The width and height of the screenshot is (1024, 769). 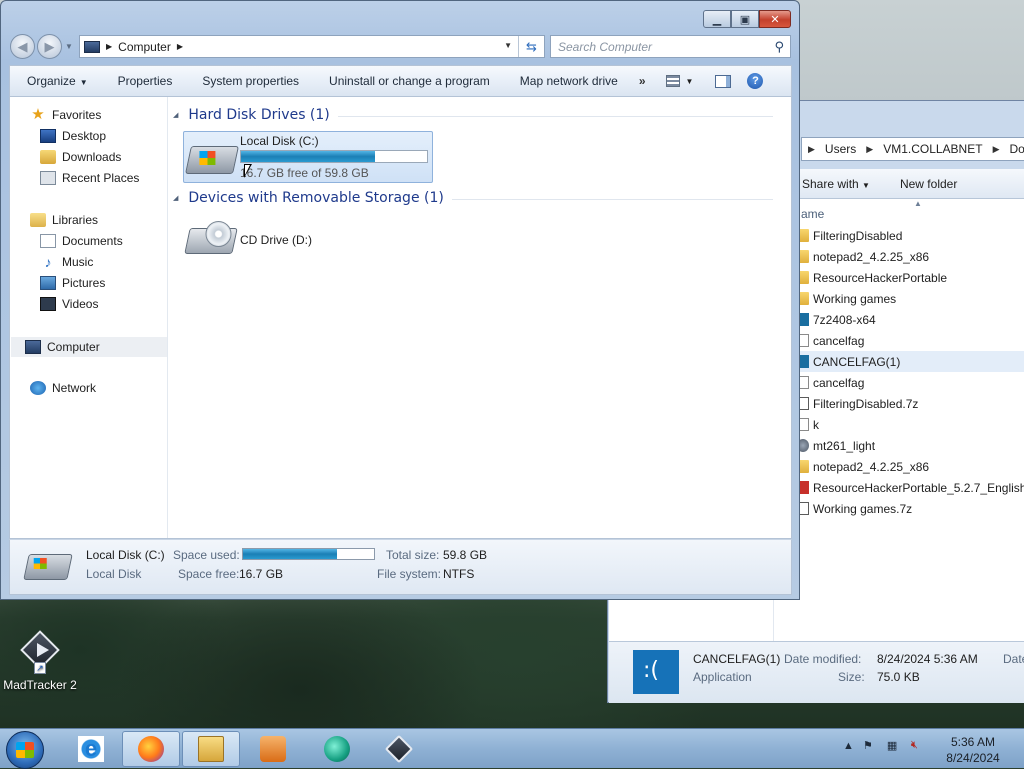 I want to click on nav-desktop: Desktop, so click(x=73, y=136).